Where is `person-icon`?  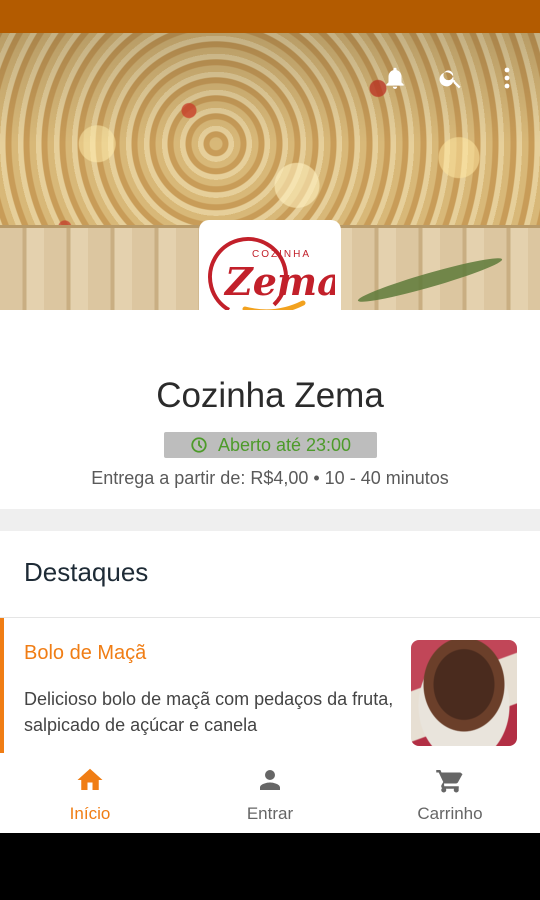 person-icon is located at coordinates (270, 780).